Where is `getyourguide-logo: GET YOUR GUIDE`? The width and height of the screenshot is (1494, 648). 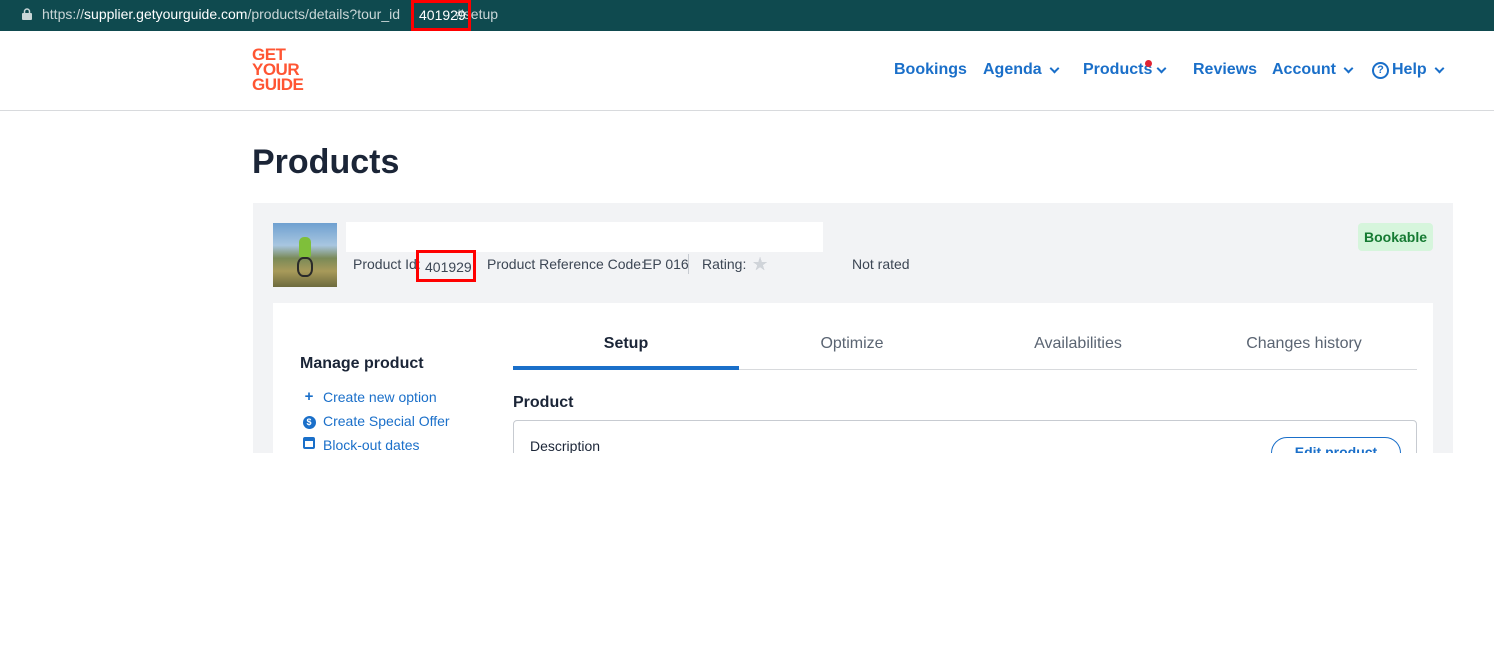
getyourguide-logo: GET YOUR GUIDE is located at coordinates (283, 69).